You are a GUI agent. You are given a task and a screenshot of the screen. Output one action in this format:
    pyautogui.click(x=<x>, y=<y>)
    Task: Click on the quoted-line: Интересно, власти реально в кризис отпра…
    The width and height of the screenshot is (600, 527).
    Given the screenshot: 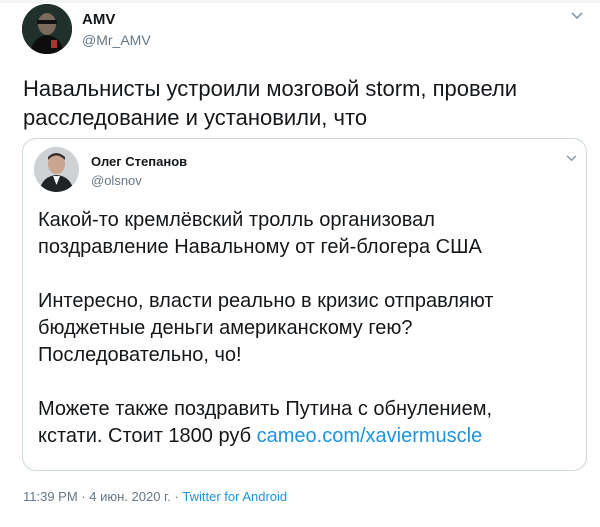 What is the action you would take?
    pyautogui.click(x=266, y=301)
    